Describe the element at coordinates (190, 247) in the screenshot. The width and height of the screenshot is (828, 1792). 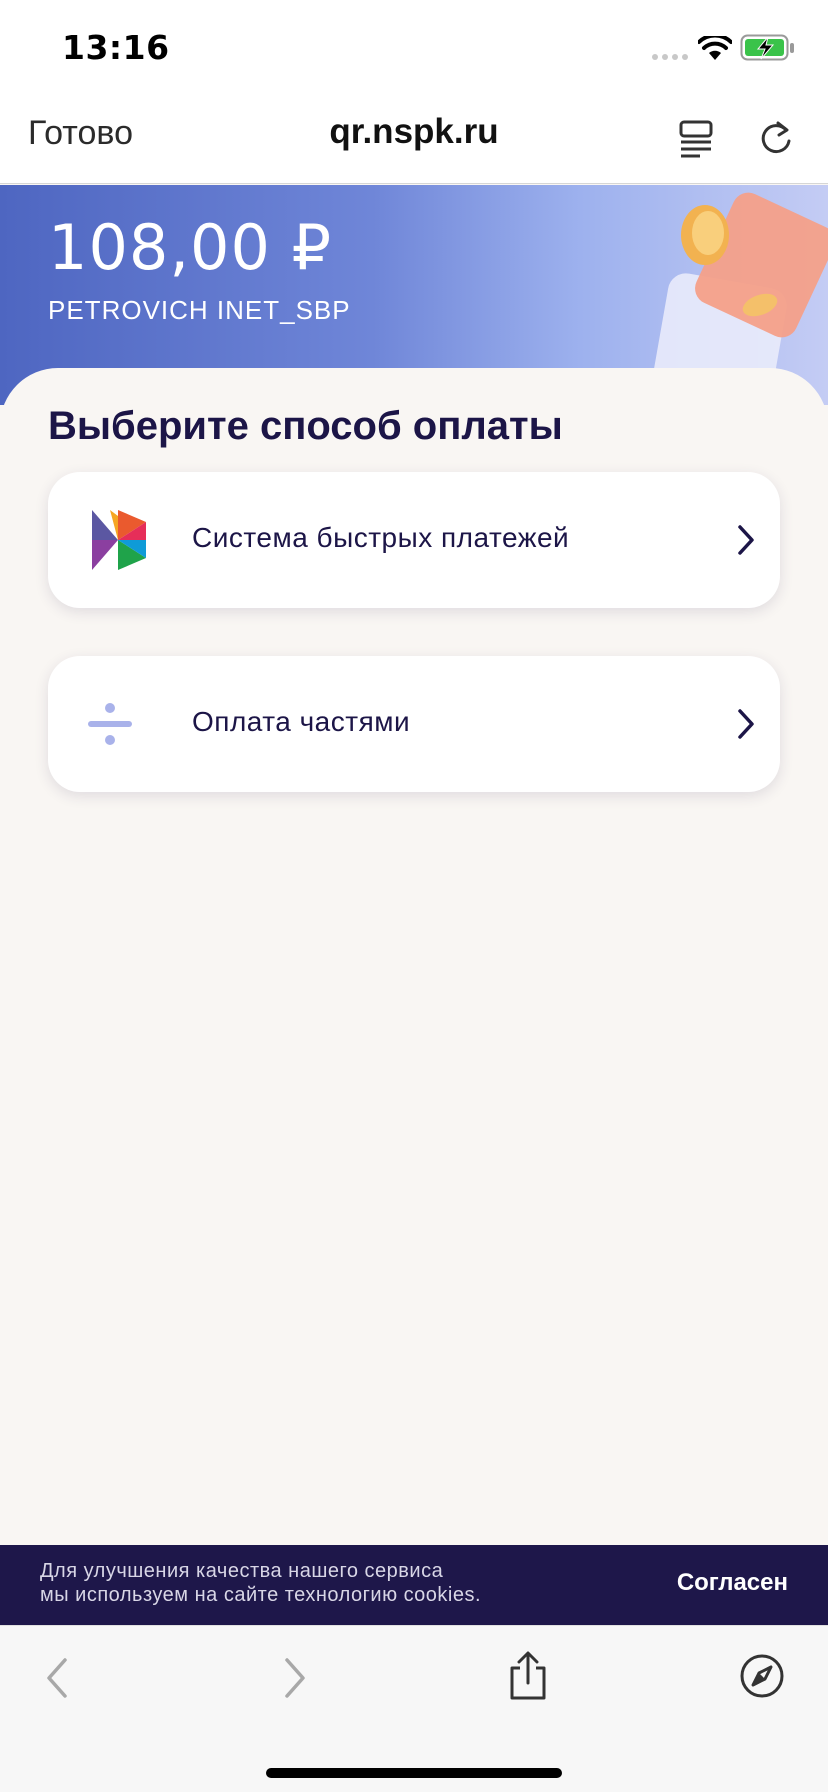
I see `payment-amount: 108,00 ₽` at that location.